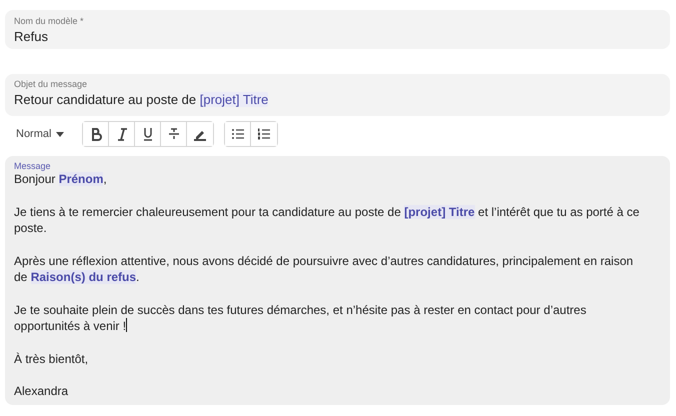 The image size is (676, 416). Describe the element at coordinates (42, 391) in the screenshot. I see `message-paragraph: Alexandra` at that location.